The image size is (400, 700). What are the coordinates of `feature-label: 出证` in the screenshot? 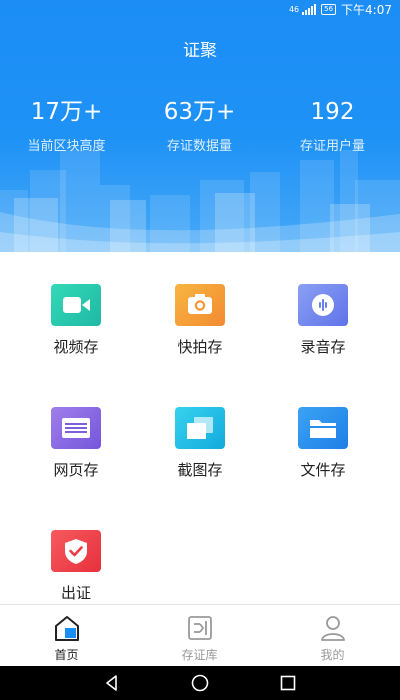 It's located at (75, 593).